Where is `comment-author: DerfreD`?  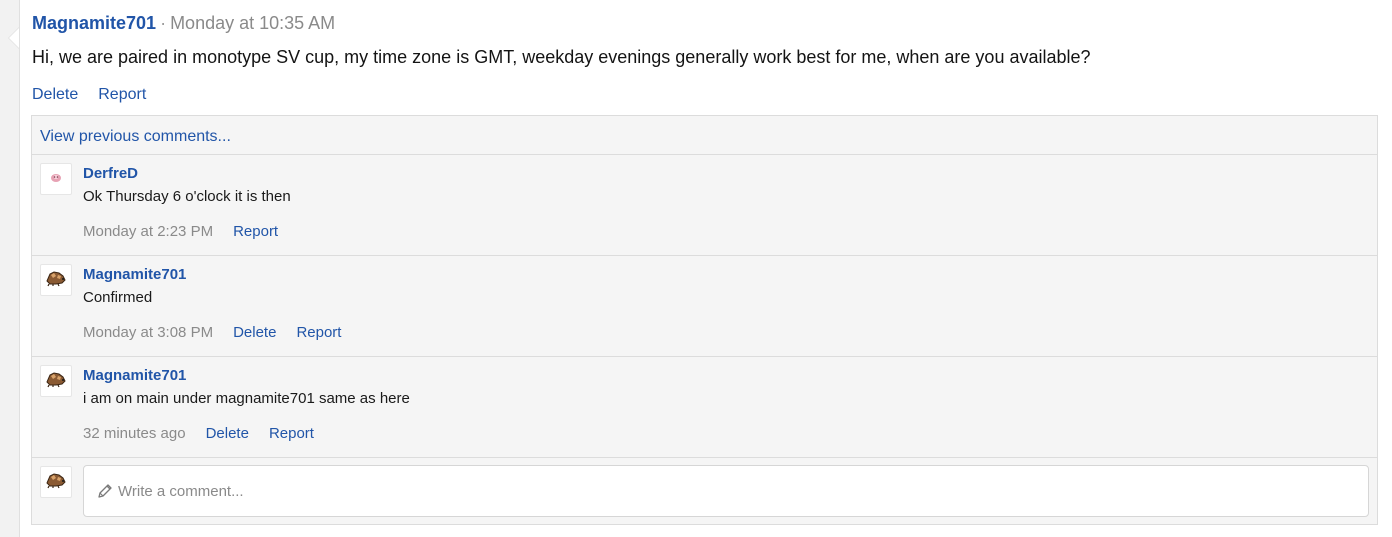
comment-author: DerfreD is located at coordinates (110, 173).